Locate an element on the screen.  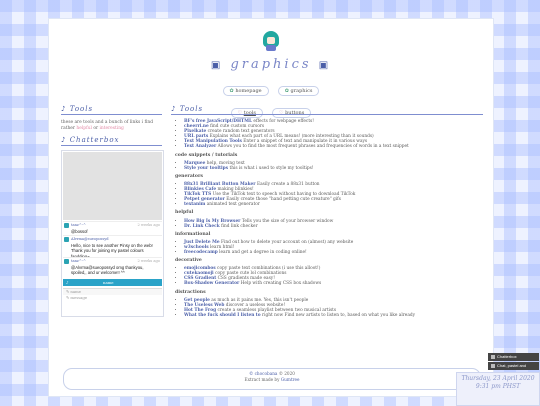
tool-link: Text Analyzer is located at coordinates (200, 146).